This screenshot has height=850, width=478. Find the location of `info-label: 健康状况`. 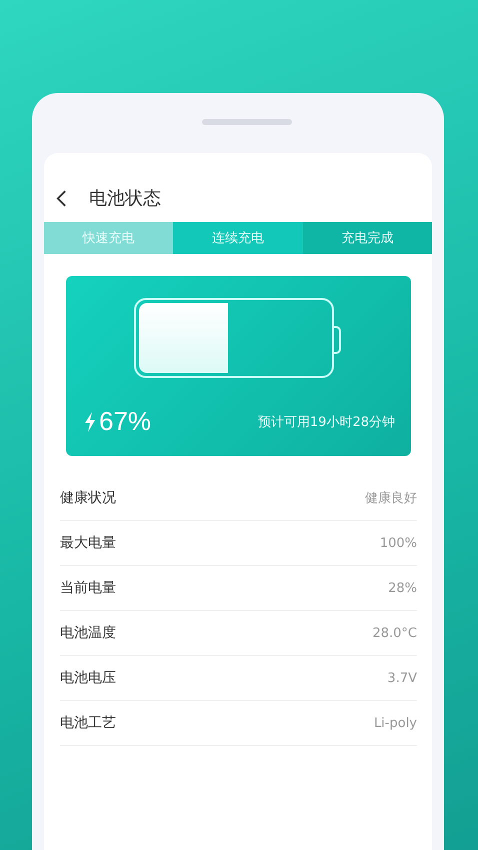

info-label: 健康状况 is located at coordinates (88, 498).